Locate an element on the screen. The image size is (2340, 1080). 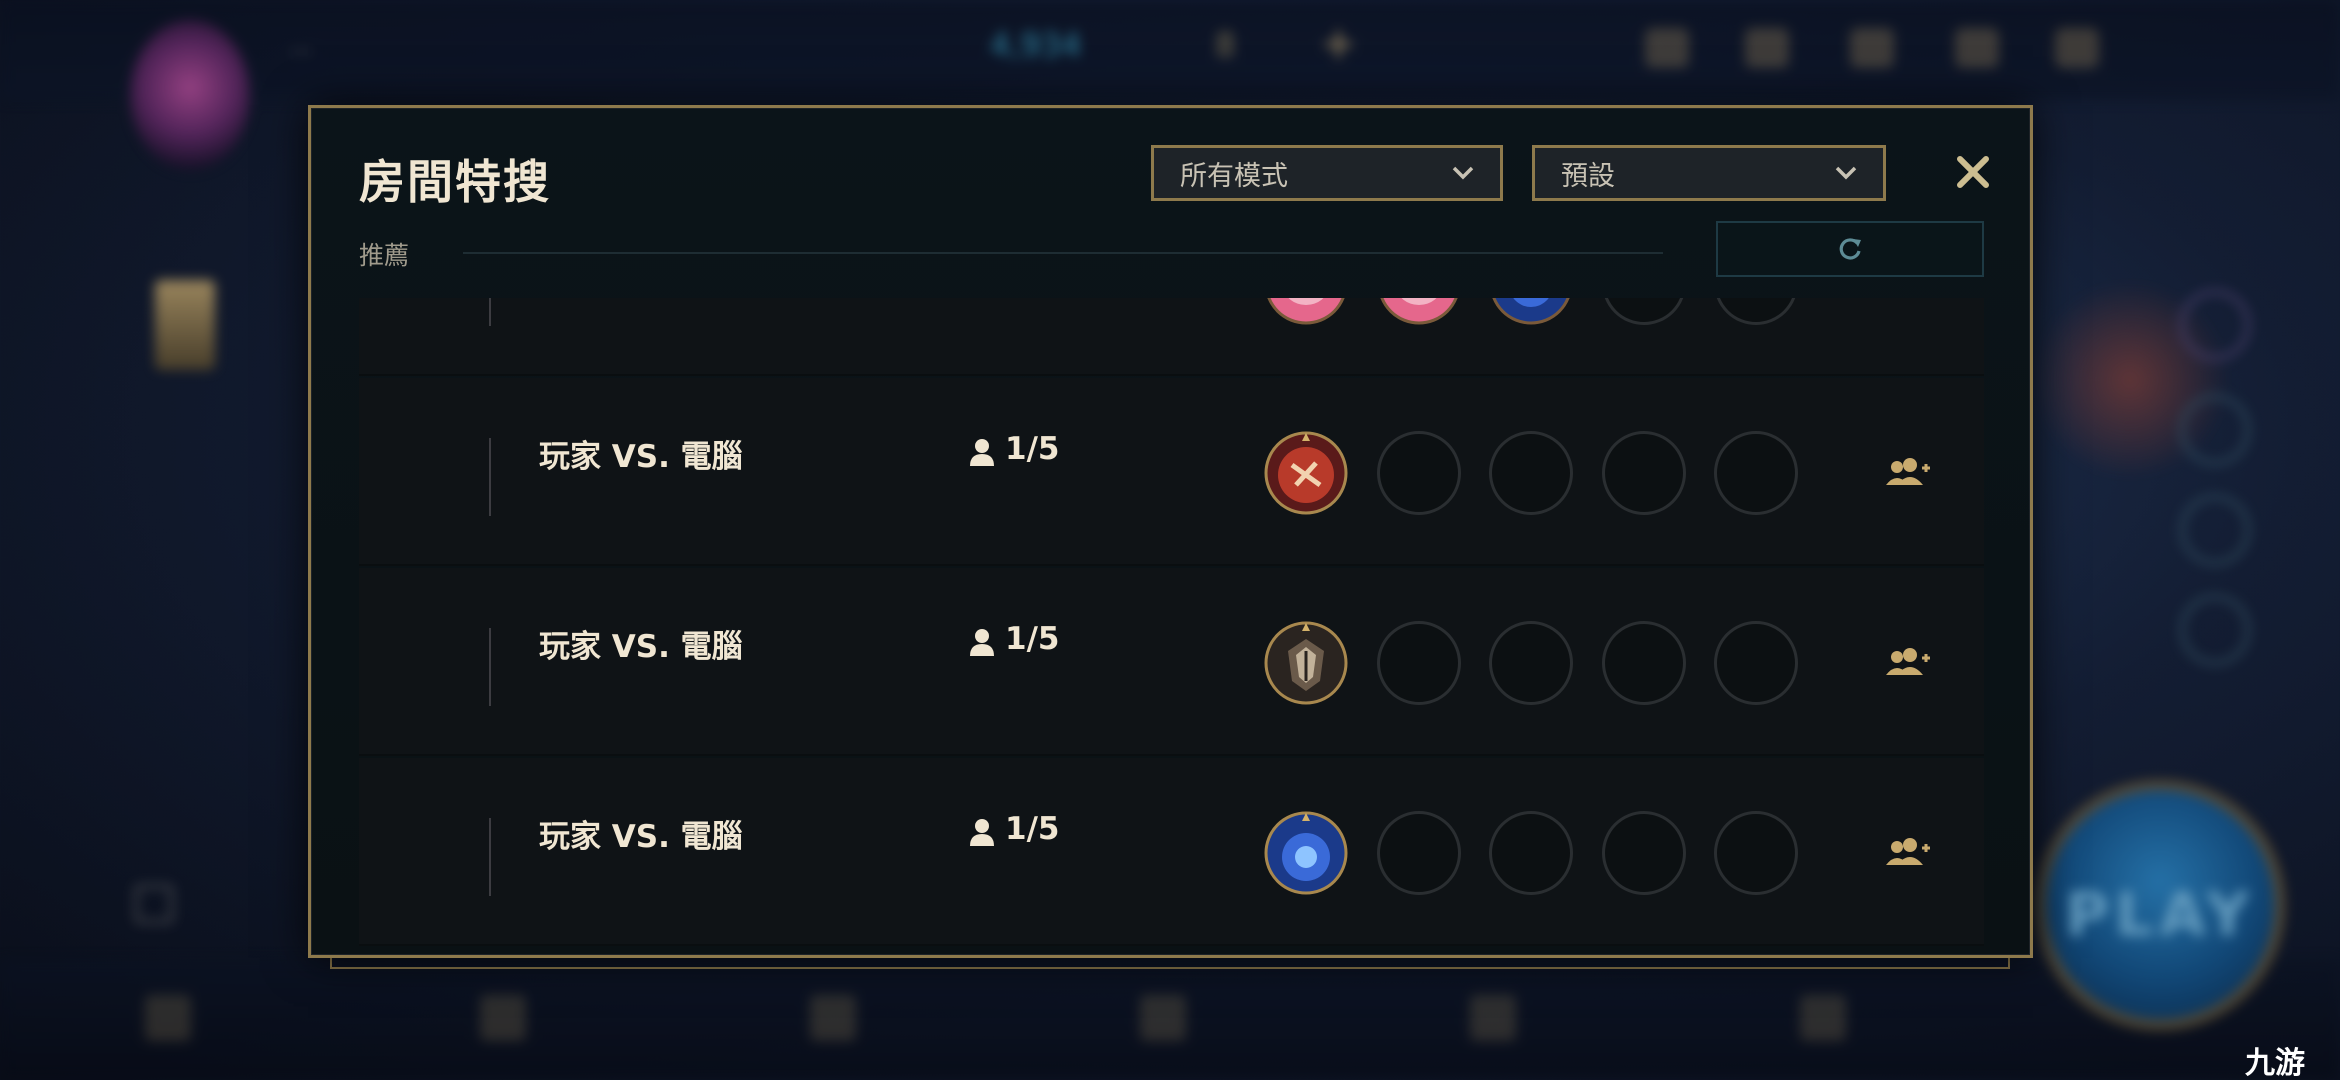
close-icon is located at coordinates (1973, 172).